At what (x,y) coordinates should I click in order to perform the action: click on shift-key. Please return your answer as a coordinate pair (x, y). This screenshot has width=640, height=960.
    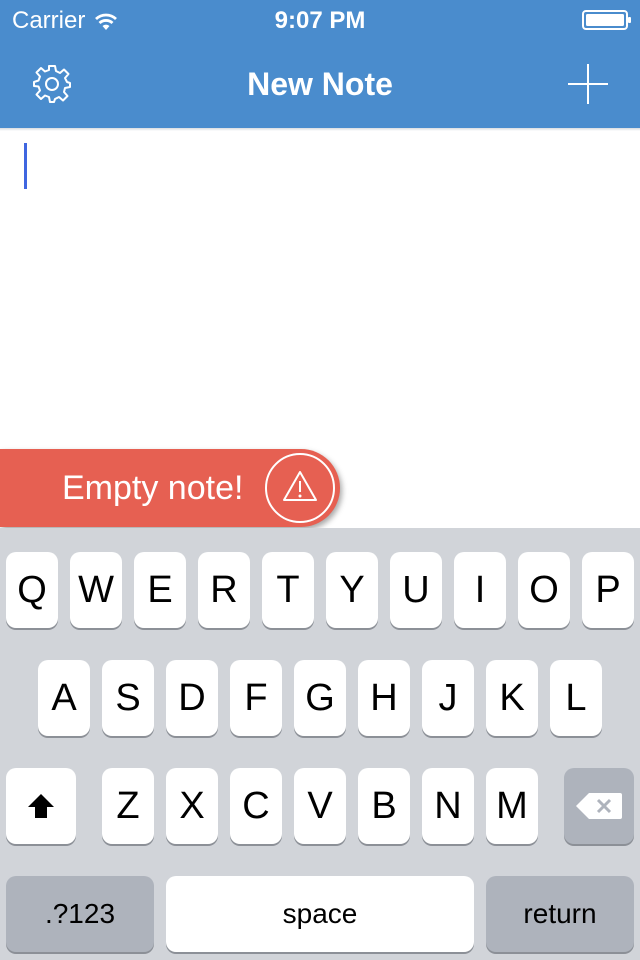
    Looking at the image, I should click on (41, 806).